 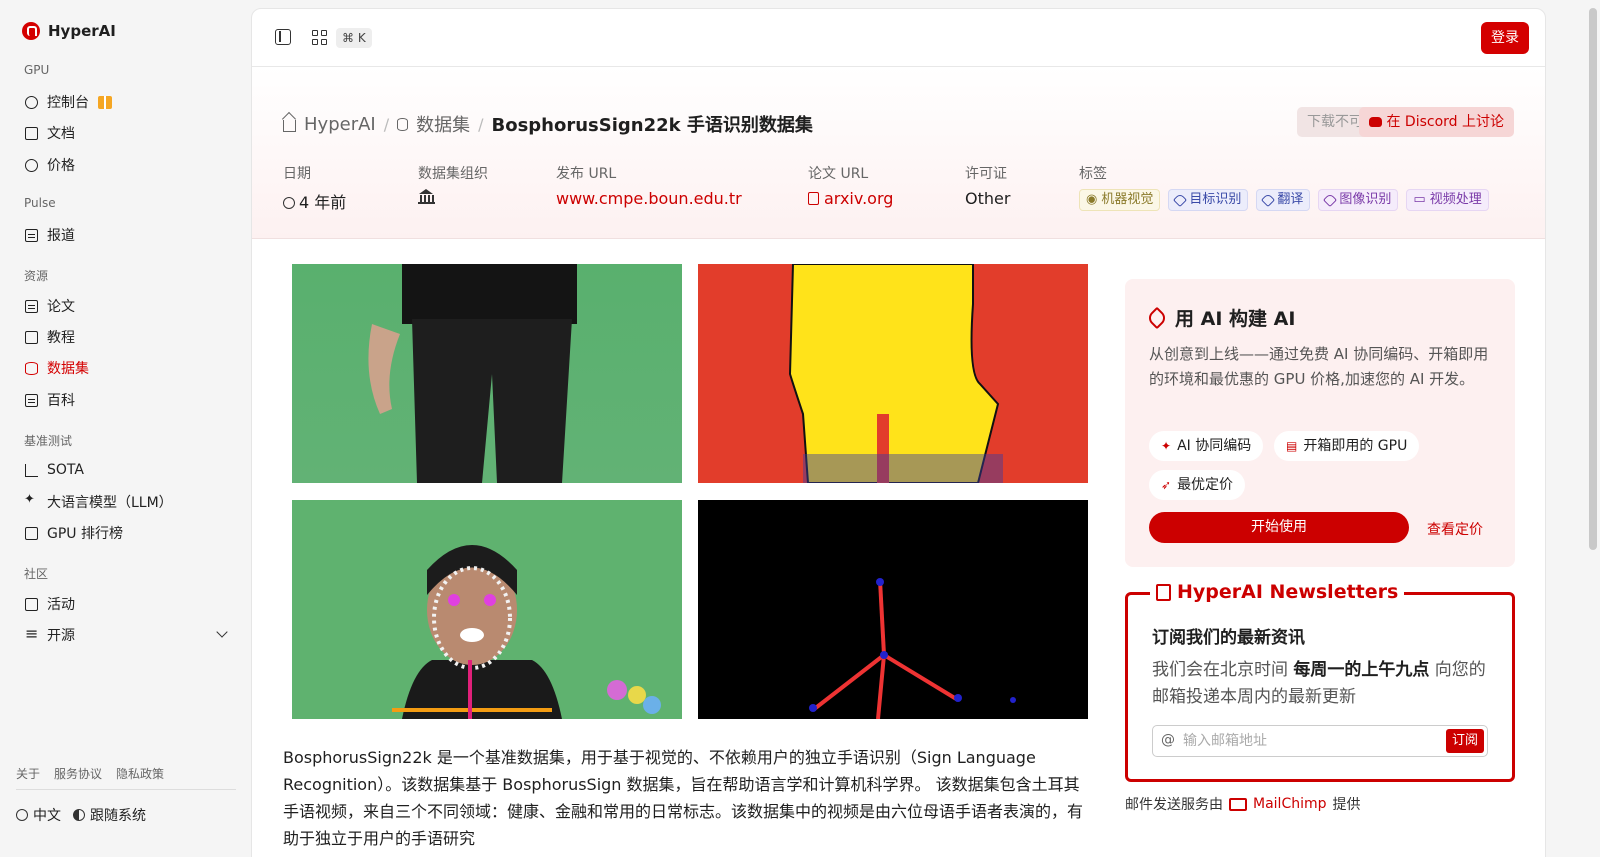 I want to click on divider, so click(x=126, y=789).